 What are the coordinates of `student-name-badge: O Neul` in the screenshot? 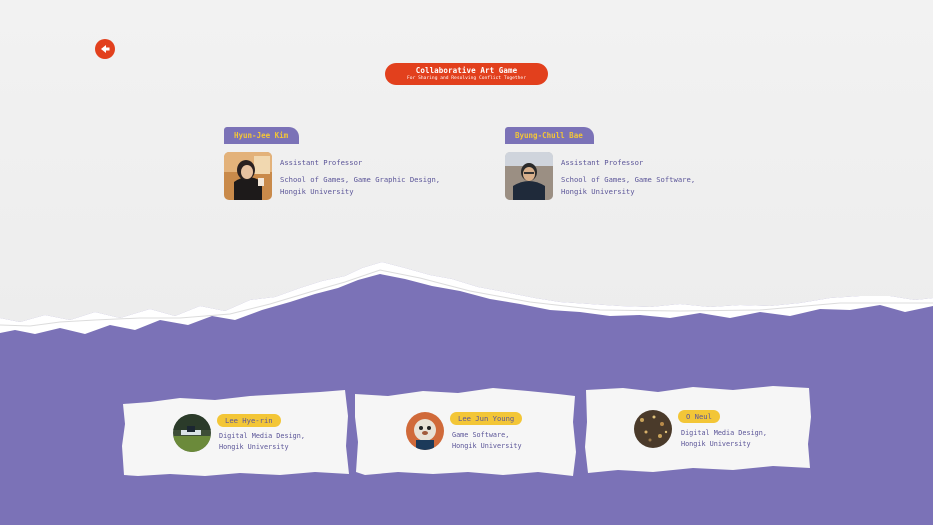 It's located at (699, 416).